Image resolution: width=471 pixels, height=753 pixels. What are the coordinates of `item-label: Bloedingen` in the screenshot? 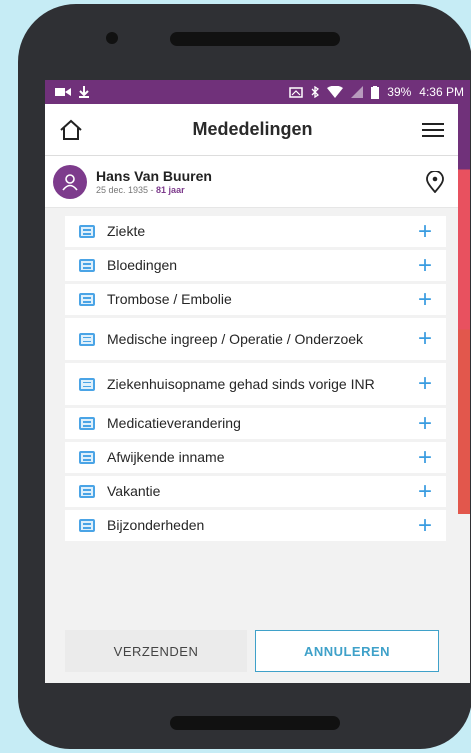 It's located at (142, 265).